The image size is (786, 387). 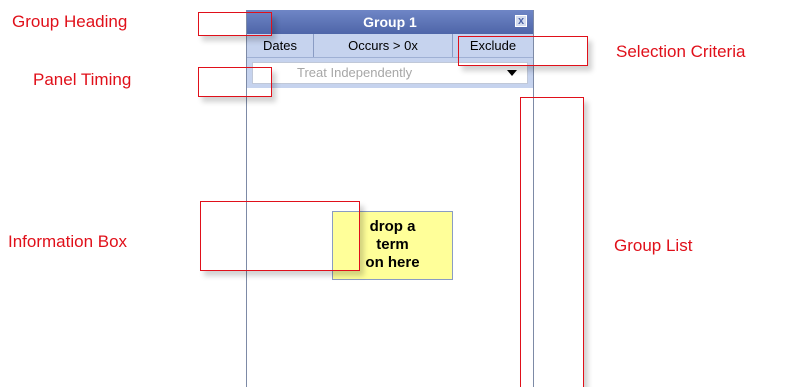 What do you see at coordinates (235, 82) in the screenshot?
I see `callout-box-panel-timing` at bounding box center [235, 82].